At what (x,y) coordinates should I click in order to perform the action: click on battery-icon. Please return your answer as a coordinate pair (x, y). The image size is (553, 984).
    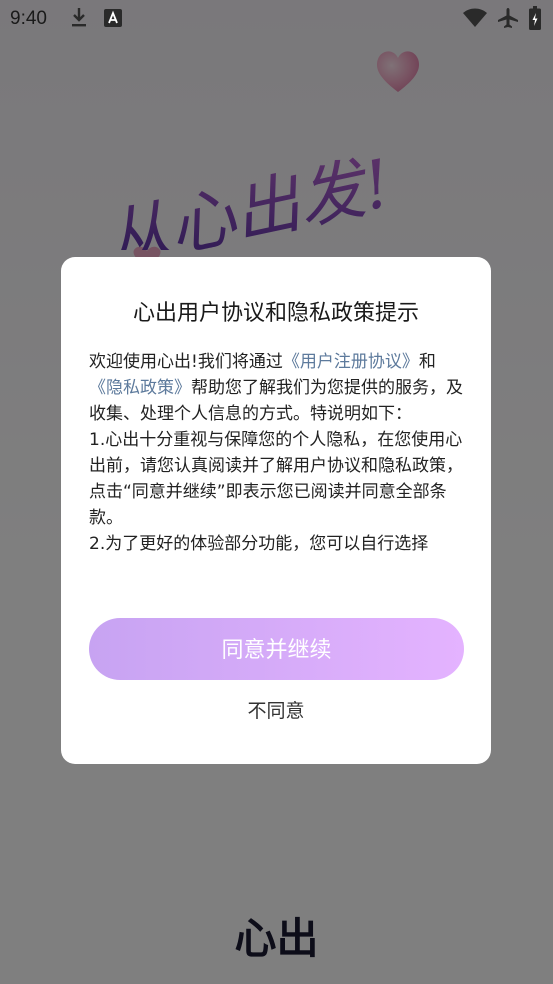
    Looking at the image, I should click on (535, 18).